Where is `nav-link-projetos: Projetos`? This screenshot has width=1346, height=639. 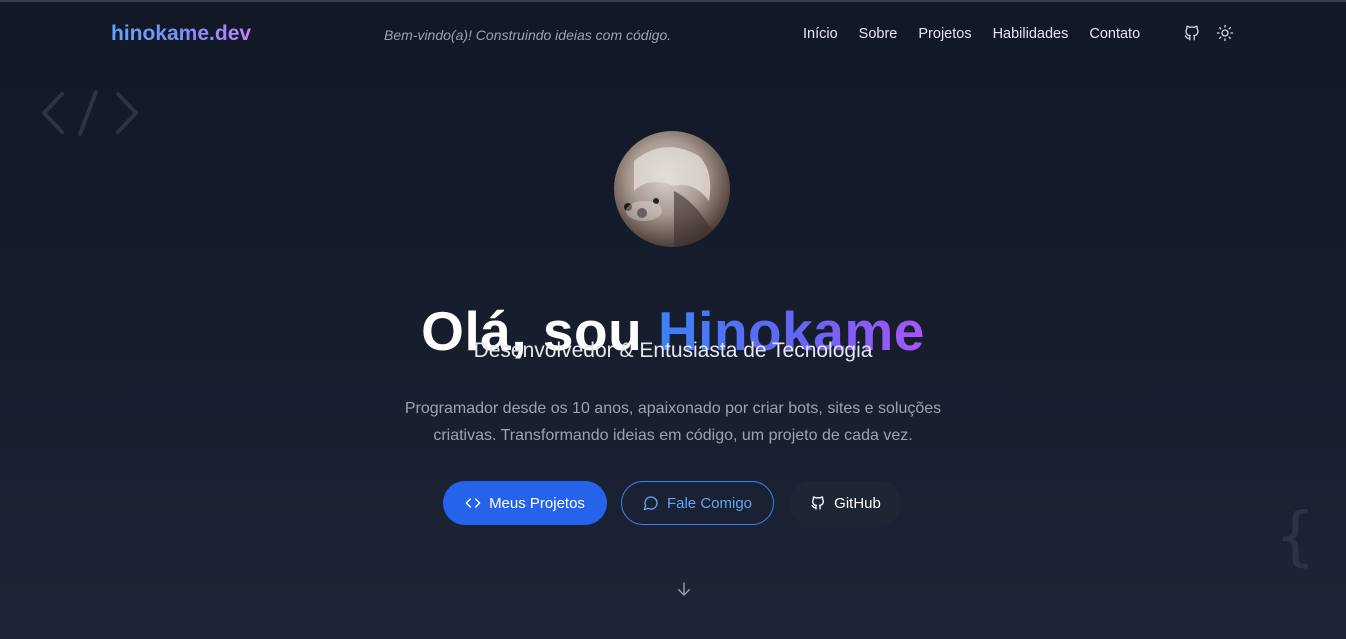 nav-link-projetos: Projetos is located at coordinates (944, 34).